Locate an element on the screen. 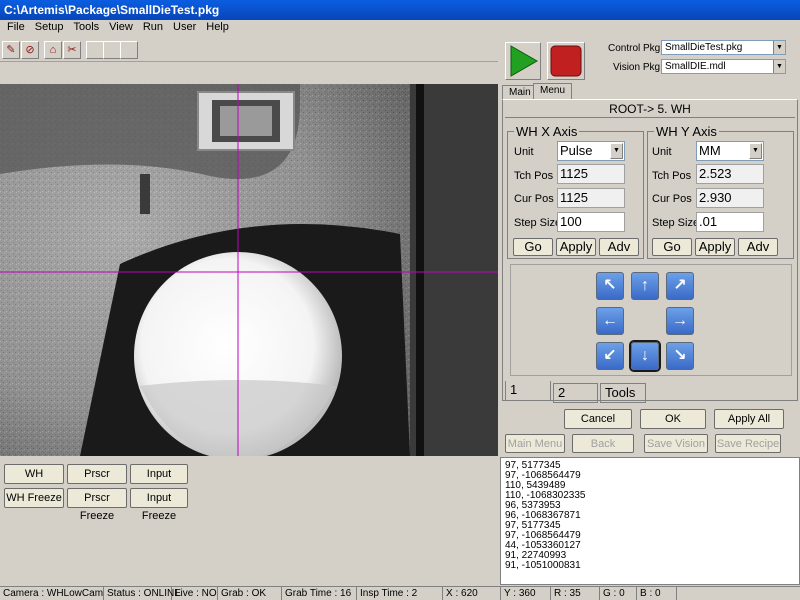 The height and width of the screenshot is (600, 800). wh-x-axis-title: WH X Axis is located at coordinates (547, 131).